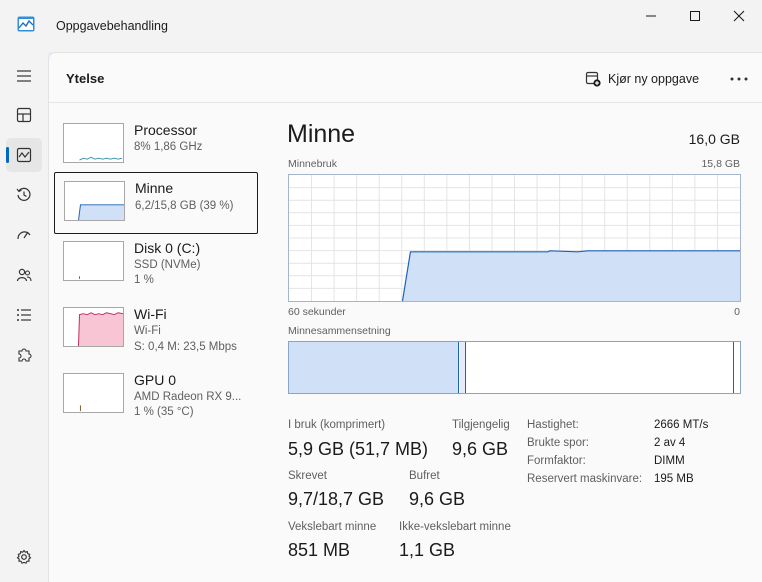  I want to click on in-use-value: 5,9 GB (51,7 MB), so click(358, 449).